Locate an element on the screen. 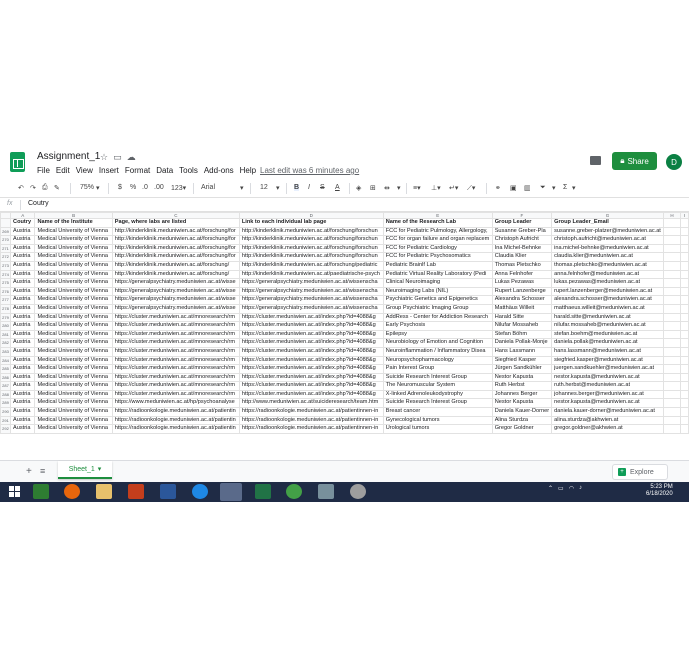 Image resolution: width=689 pixels, height=650 pixels. table-cell: Nestor Kapusta is located at coordinates (522, 403).